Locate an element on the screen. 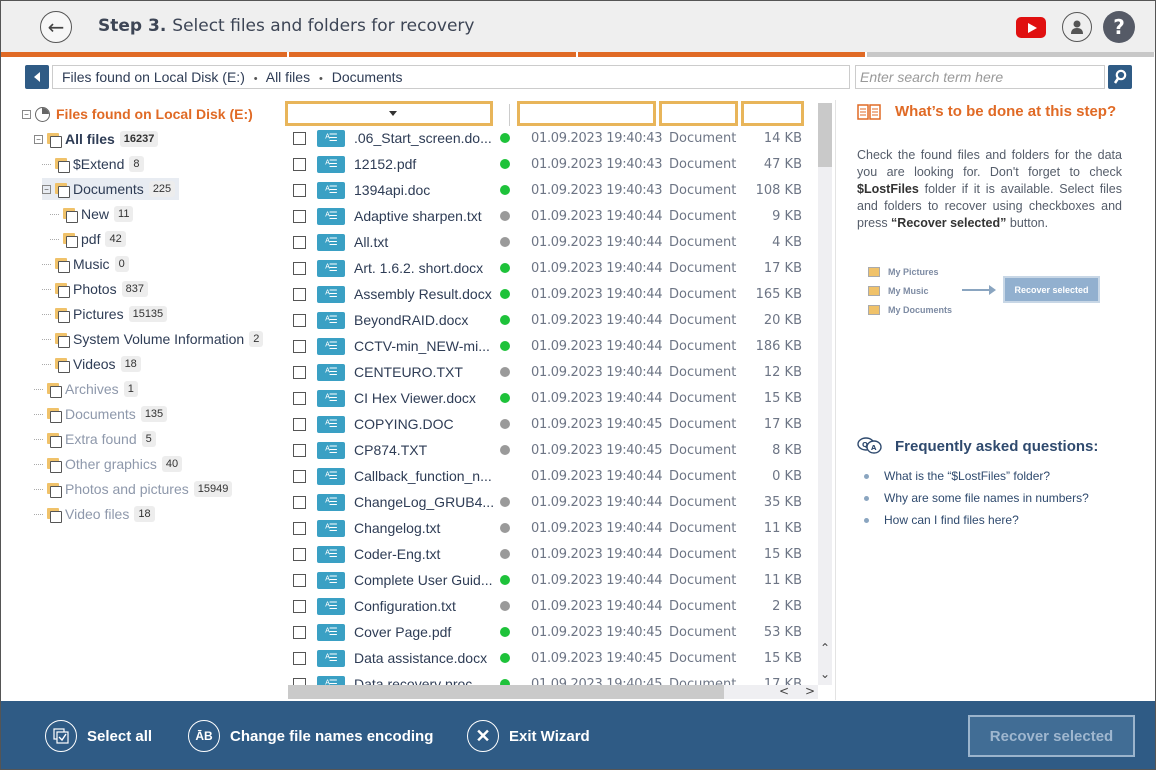 The width and height of the screenshot is (1156, 770). faq-link: How can I find files here? is located at coordinates (976, 520).